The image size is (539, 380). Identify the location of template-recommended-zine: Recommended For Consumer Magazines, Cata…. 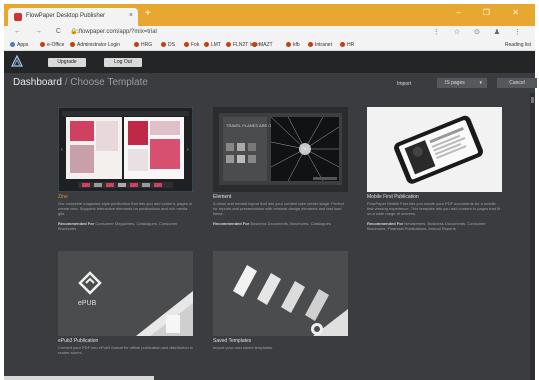
(125, 226).